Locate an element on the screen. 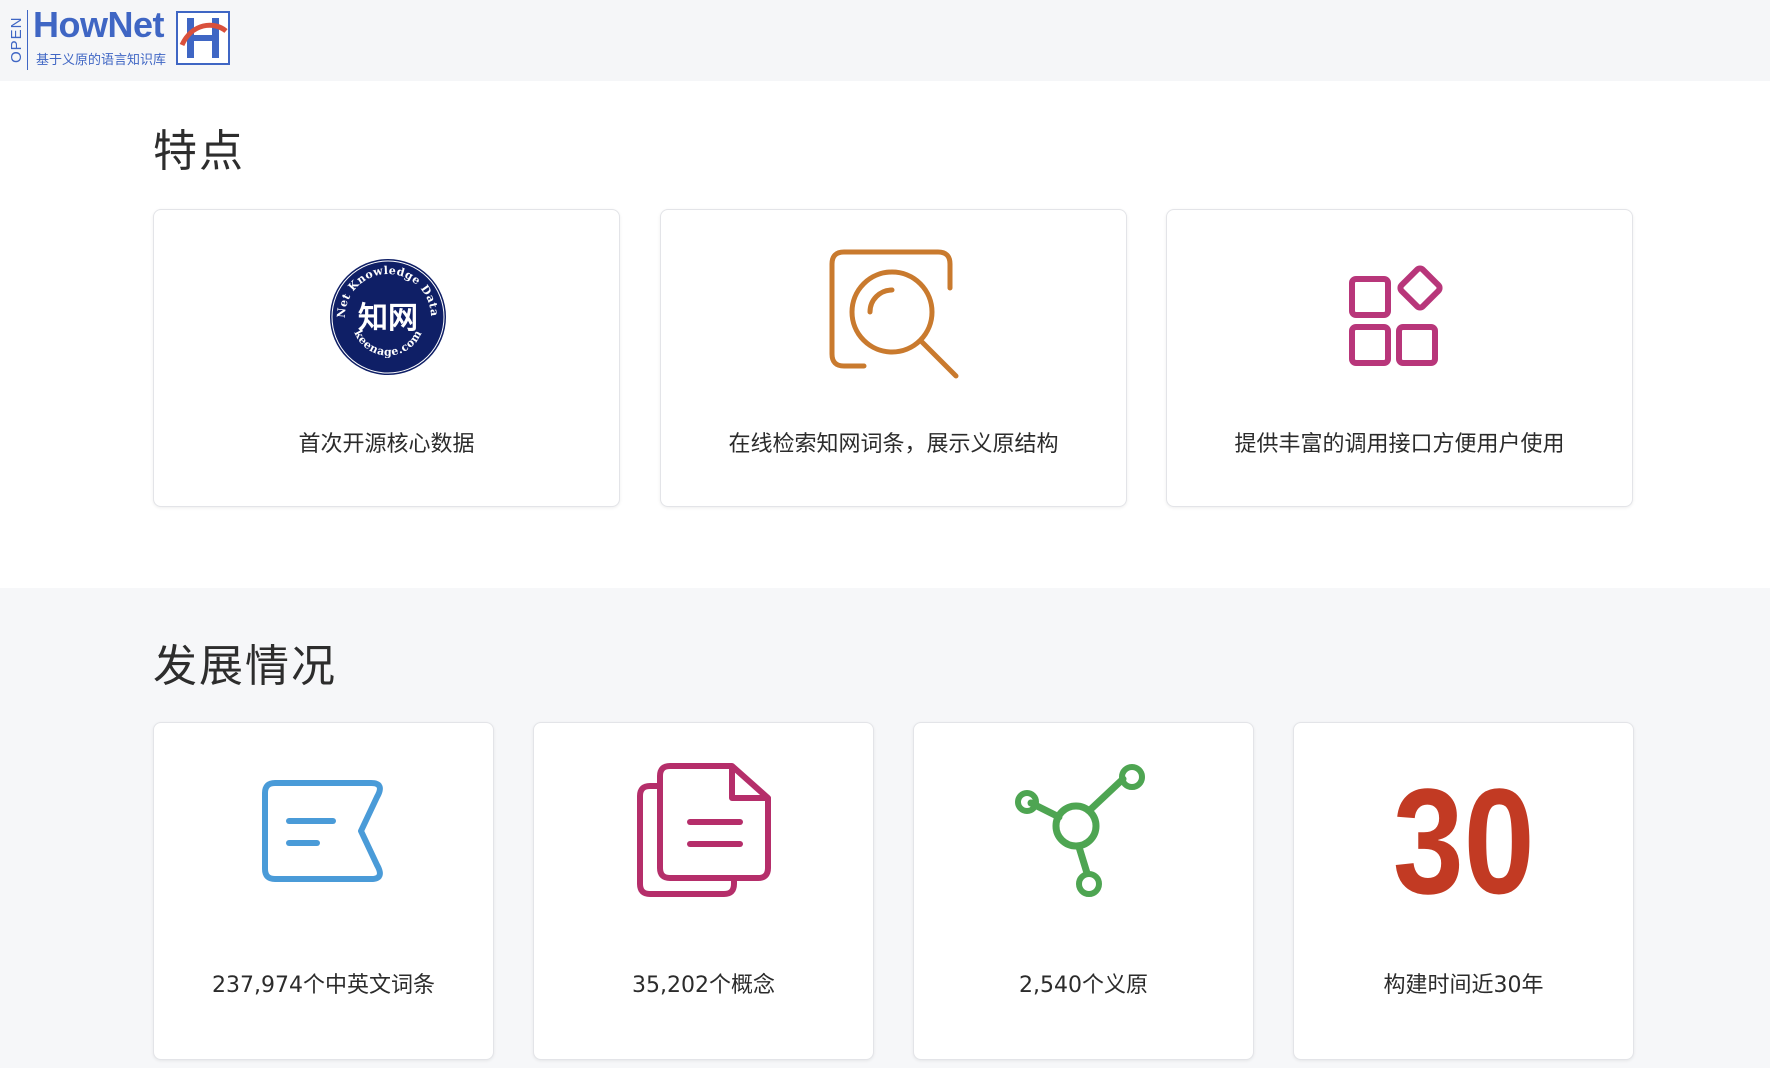 The image size is (1770, 1068). apps-grid-icon is located at coordinates (1396, 315).